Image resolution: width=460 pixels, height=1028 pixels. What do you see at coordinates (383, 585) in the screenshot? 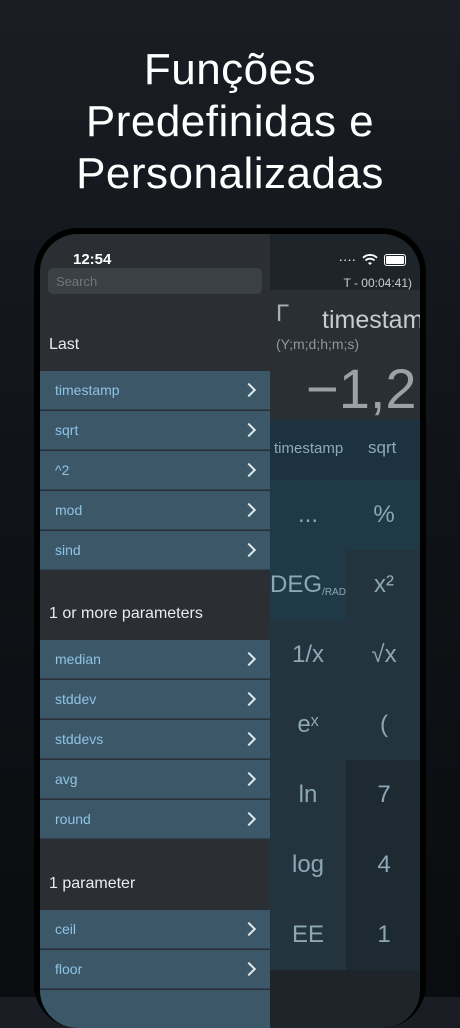
I see `key-x-squared: x²` at bounding box center [383, 585].